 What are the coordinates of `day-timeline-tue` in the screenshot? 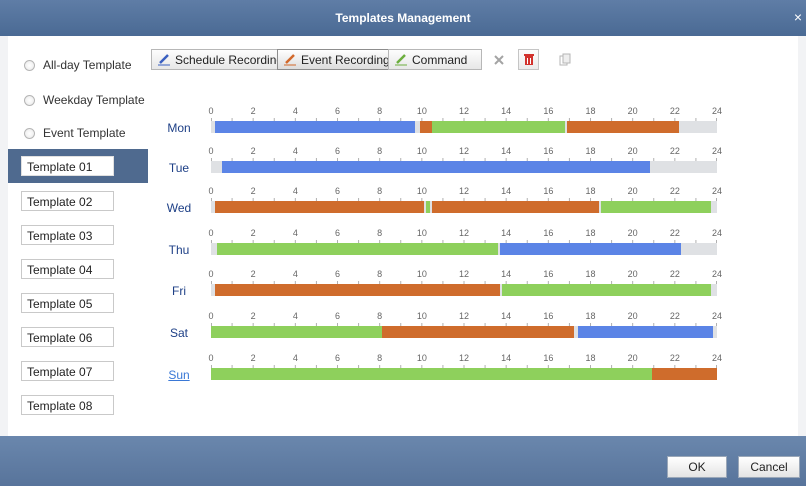 It's located at (464, 167).